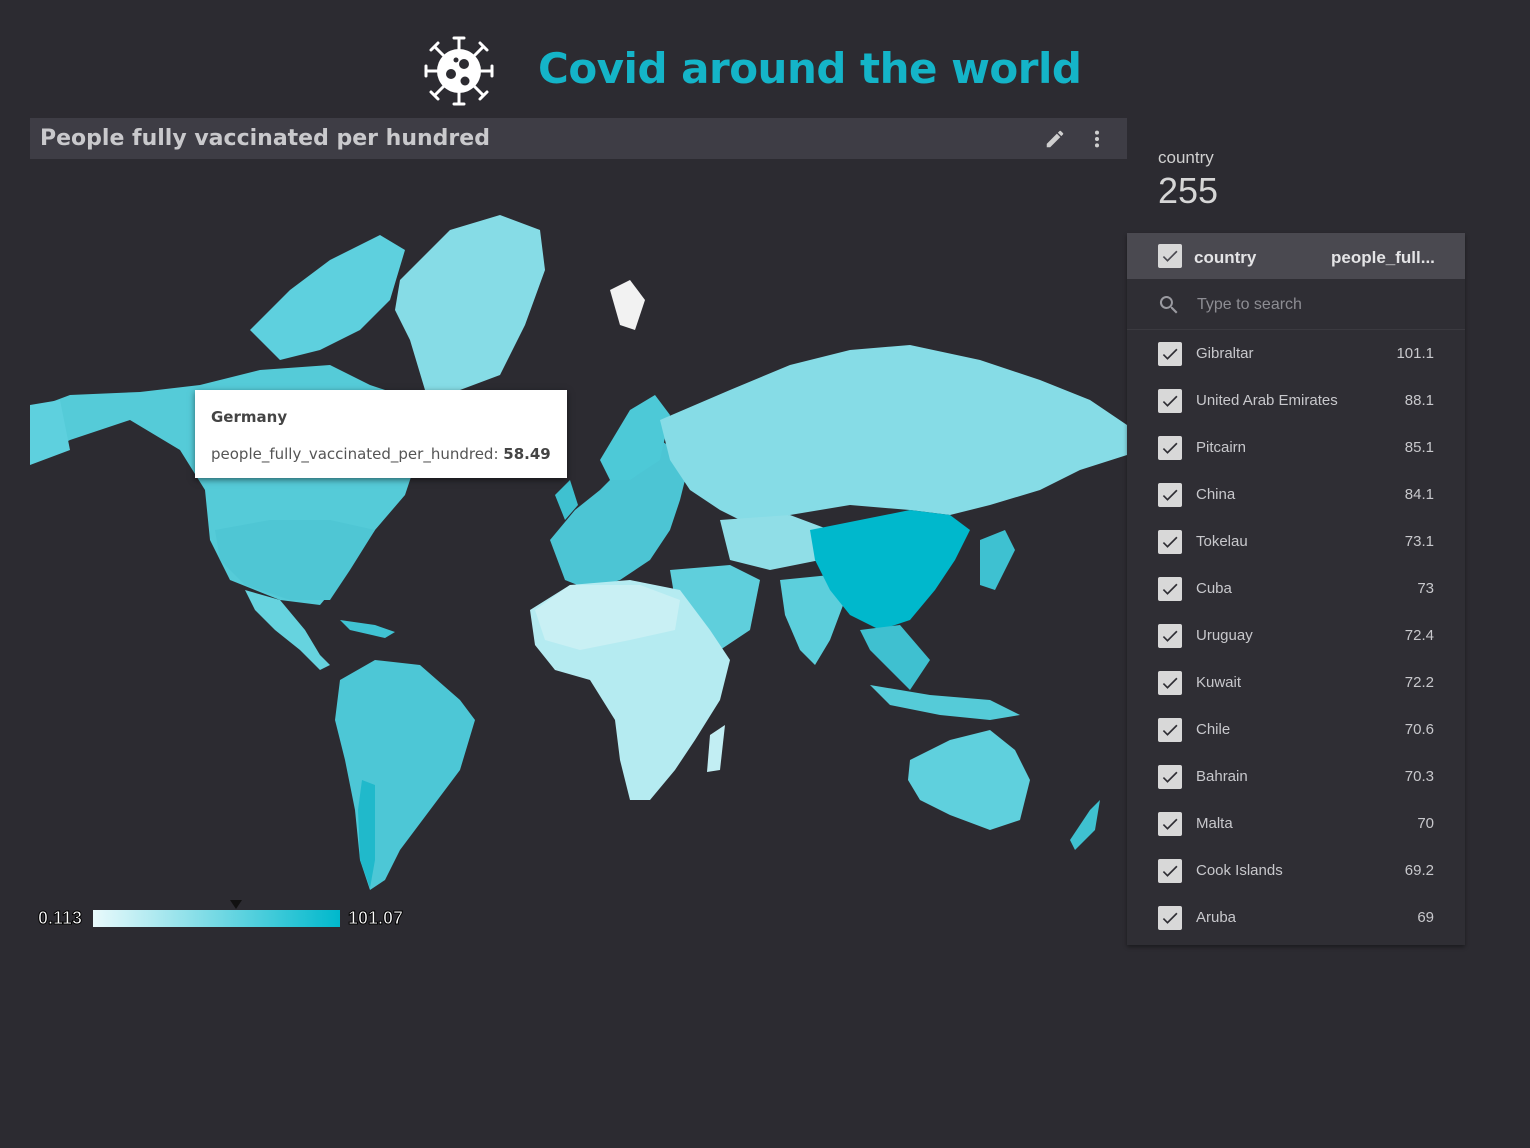  I want to click on country-scorecard: country 255, so click(1188, 180).